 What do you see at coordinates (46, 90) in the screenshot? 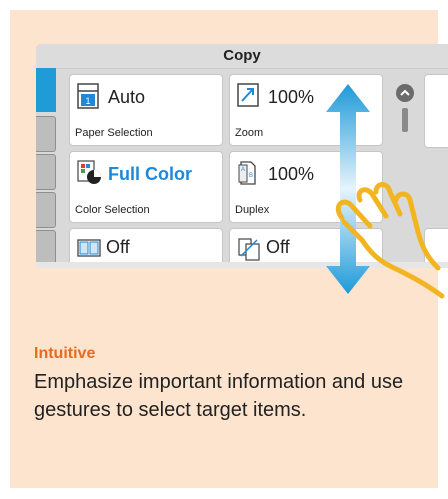
I see `active-side-tab` at bounding box center [46, 90].